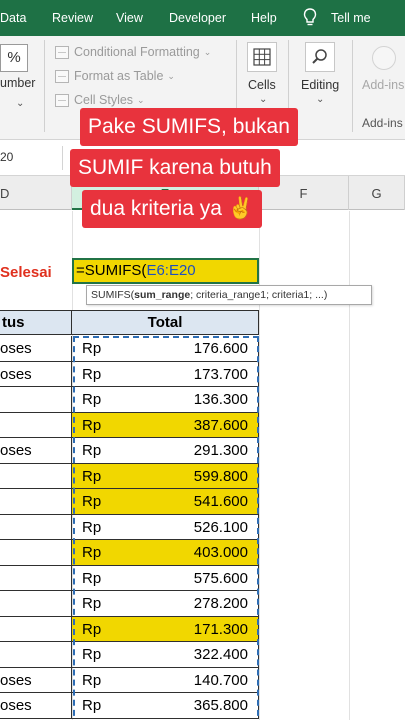  I want to click on editing-icon, so click(320, 57).